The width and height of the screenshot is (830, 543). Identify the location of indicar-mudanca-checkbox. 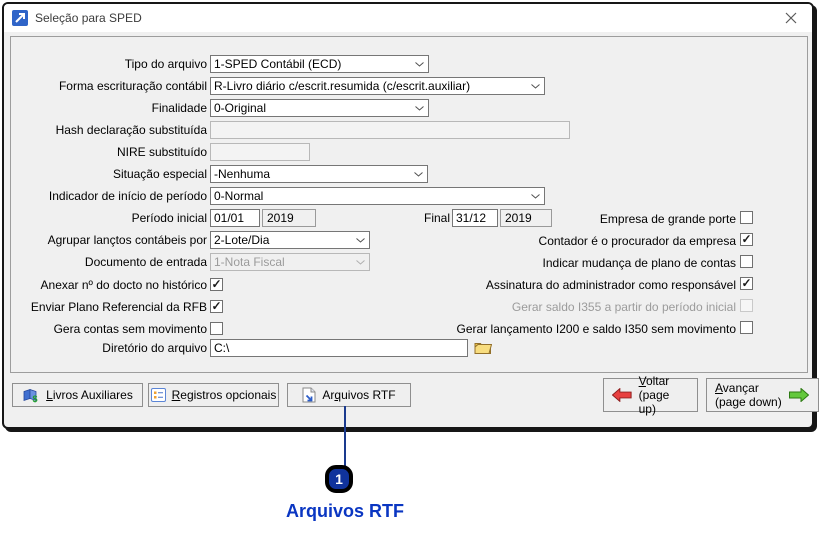
(746, 261).